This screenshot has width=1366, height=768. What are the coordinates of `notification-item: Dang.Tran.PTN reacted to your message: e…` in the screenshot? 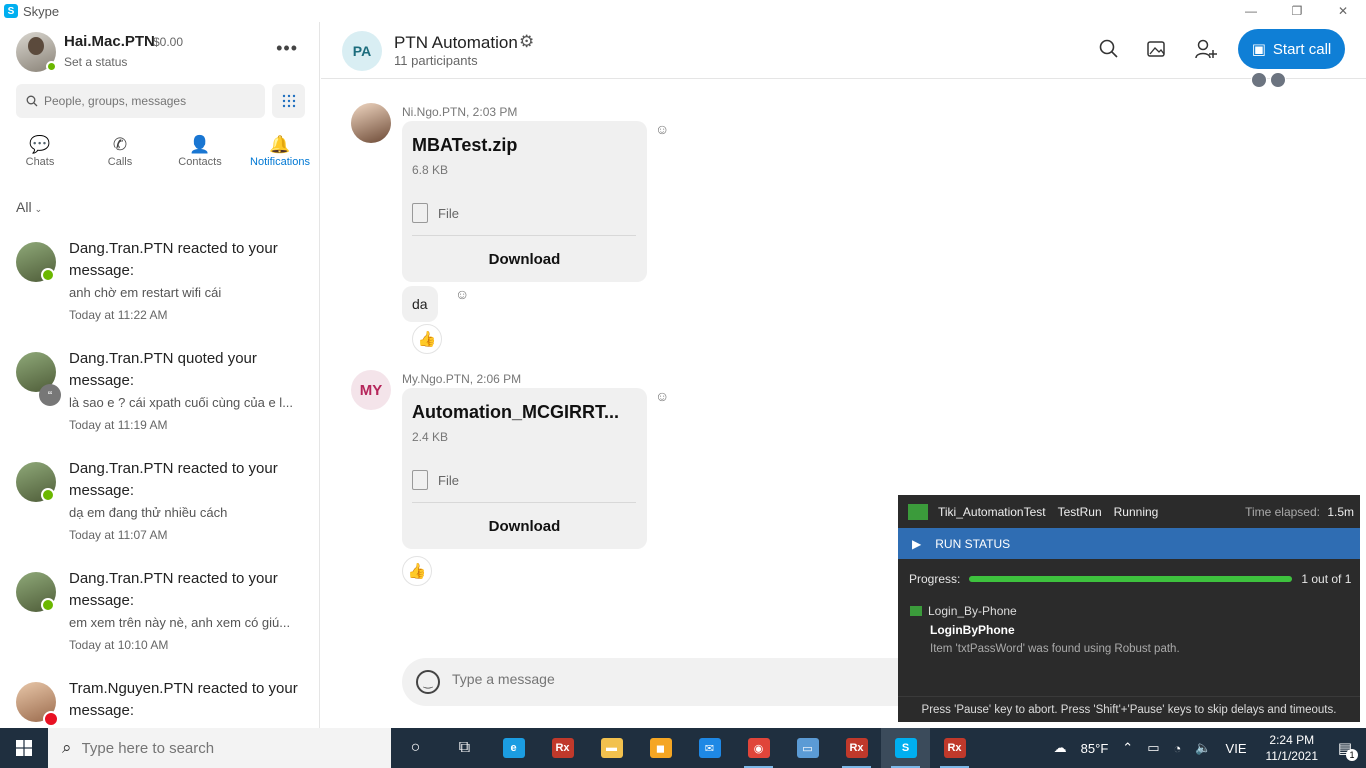 It's located at (159, 623).